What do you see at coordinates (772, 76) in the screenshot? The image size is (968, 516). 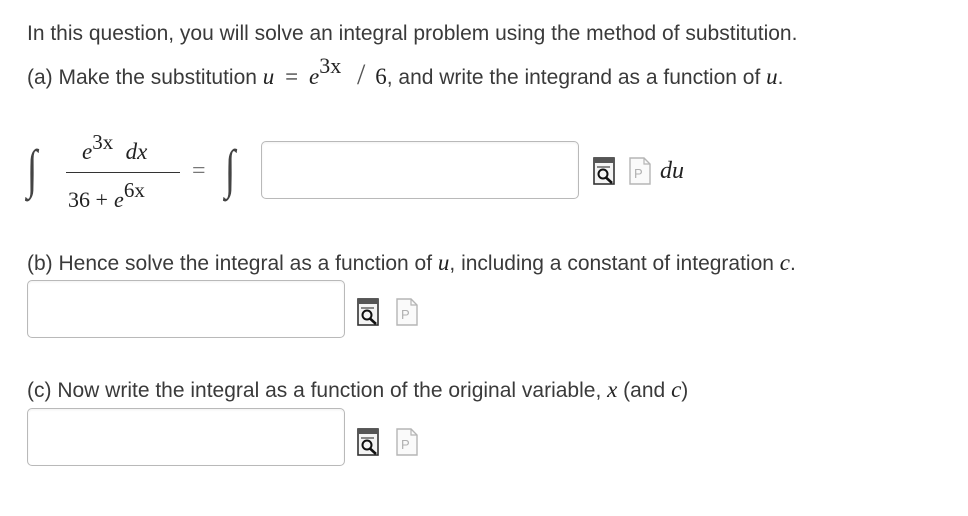 I see `part-a-suffix-var: u` at bounding box center [772, 76].